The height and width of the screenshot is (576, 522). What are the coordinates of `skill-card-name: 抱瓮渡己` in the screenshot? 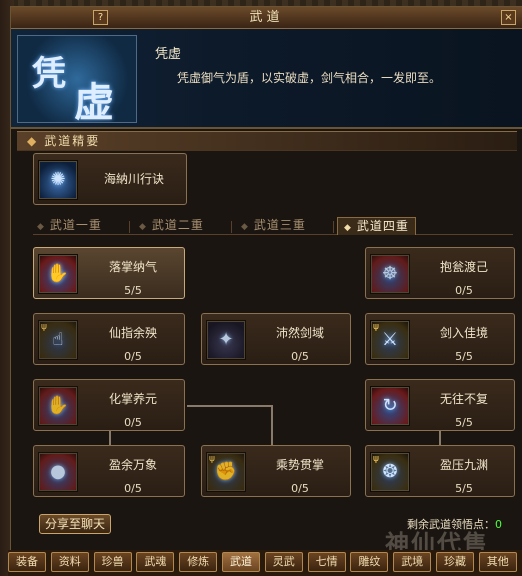 It's located at (463, 267).